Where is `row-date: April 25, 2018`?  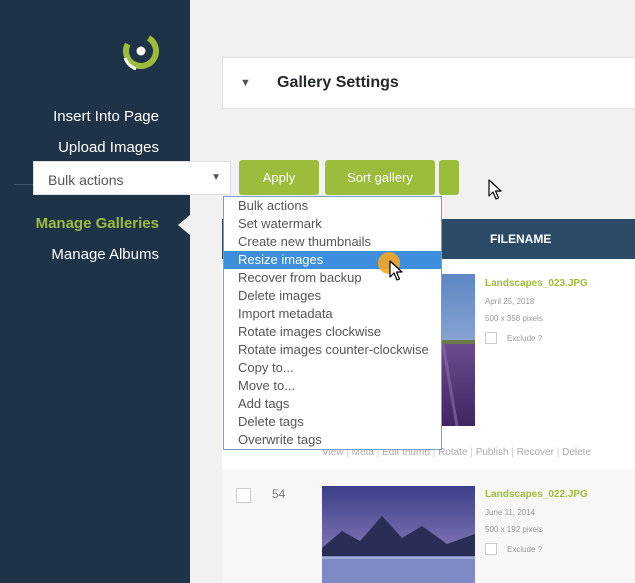 row-date: April 25, 2018 is located at coordinates (510, 301).